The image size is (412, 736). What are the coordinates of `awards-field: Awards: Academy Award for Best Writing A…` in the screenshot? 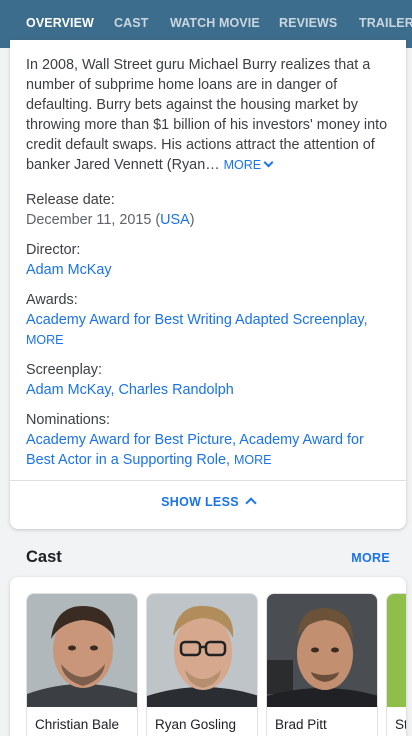 It's located at (210, 320).